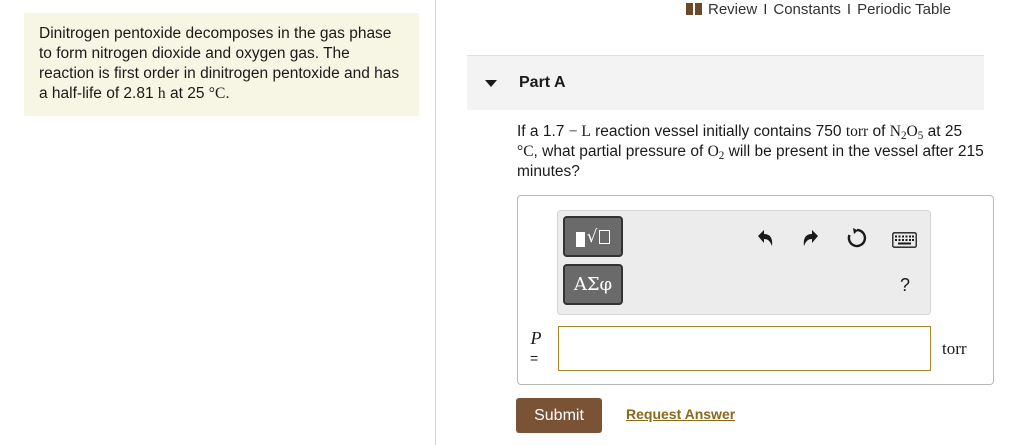 Image resolution: width=1024 pixels, height=445 pixels. I want to click on o2-formula: O2, so click(716, 152).